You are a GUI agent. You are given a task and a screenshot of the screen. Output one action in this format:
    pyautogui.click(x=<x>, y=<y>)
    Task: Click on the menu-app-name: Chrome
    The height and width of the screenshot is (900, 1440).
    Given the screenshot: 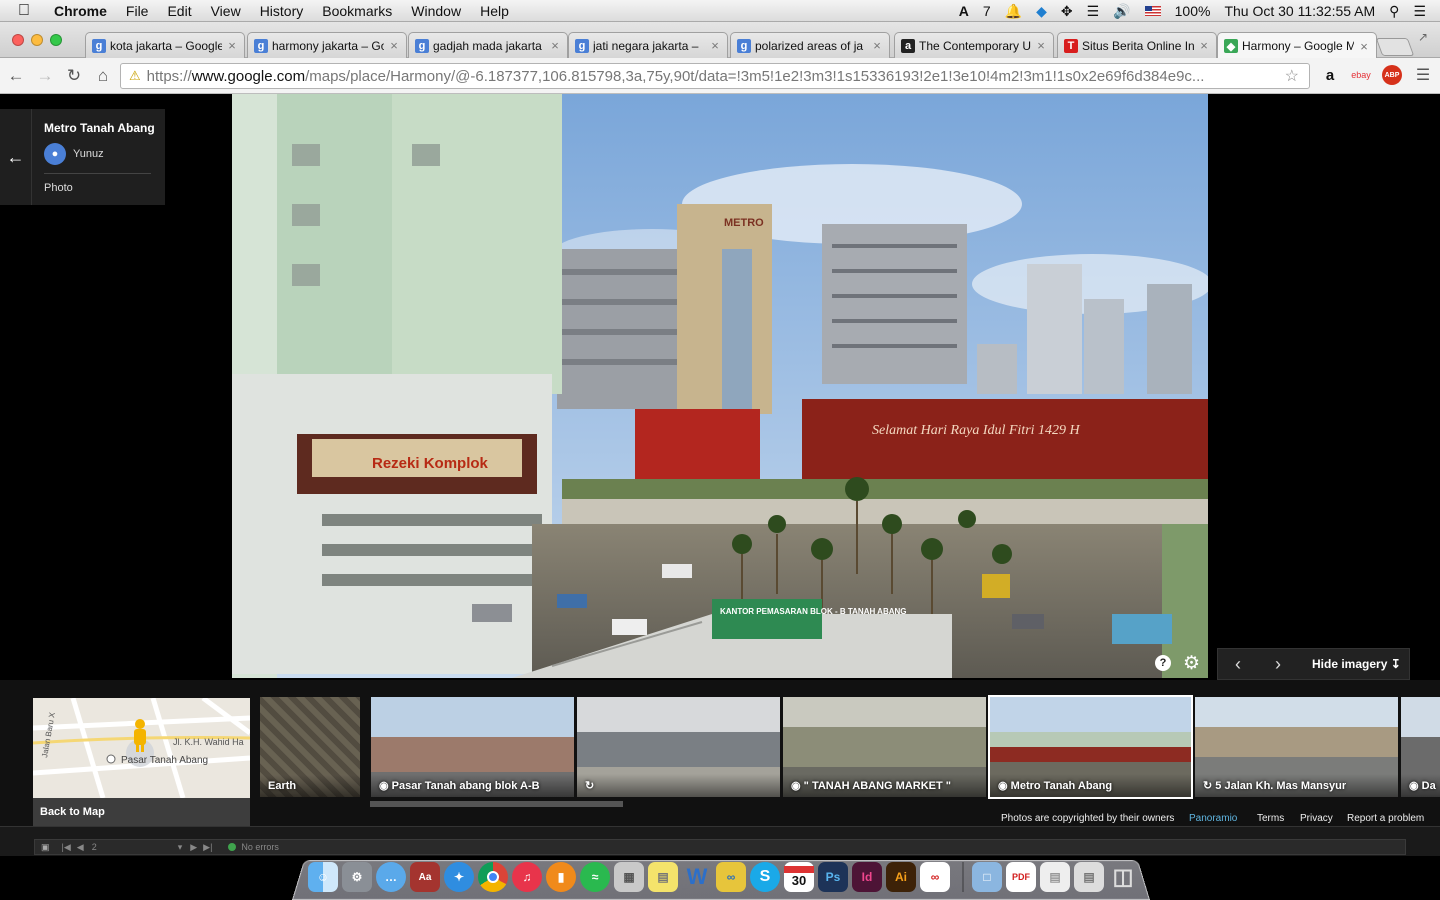 What is the action you would take?
    pyautogui.click(x=80, y=11)
    